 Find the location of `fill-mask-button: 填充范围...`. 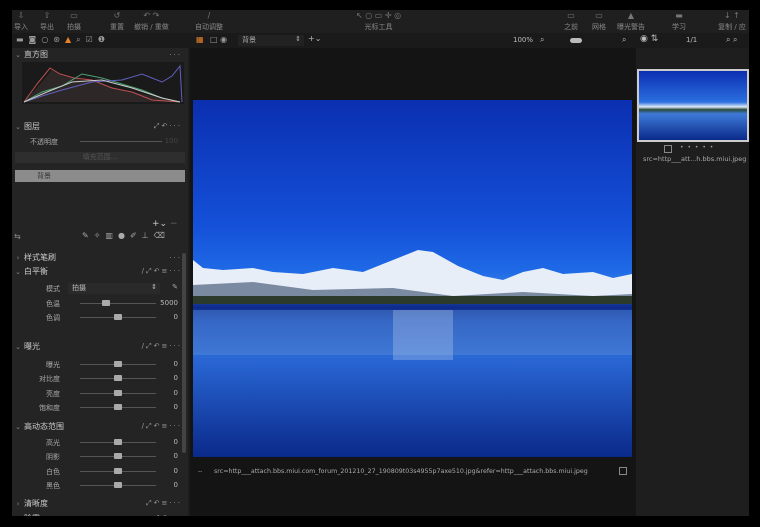

fill-mask-button: 填充范围... is located at coordinates (100, 157).